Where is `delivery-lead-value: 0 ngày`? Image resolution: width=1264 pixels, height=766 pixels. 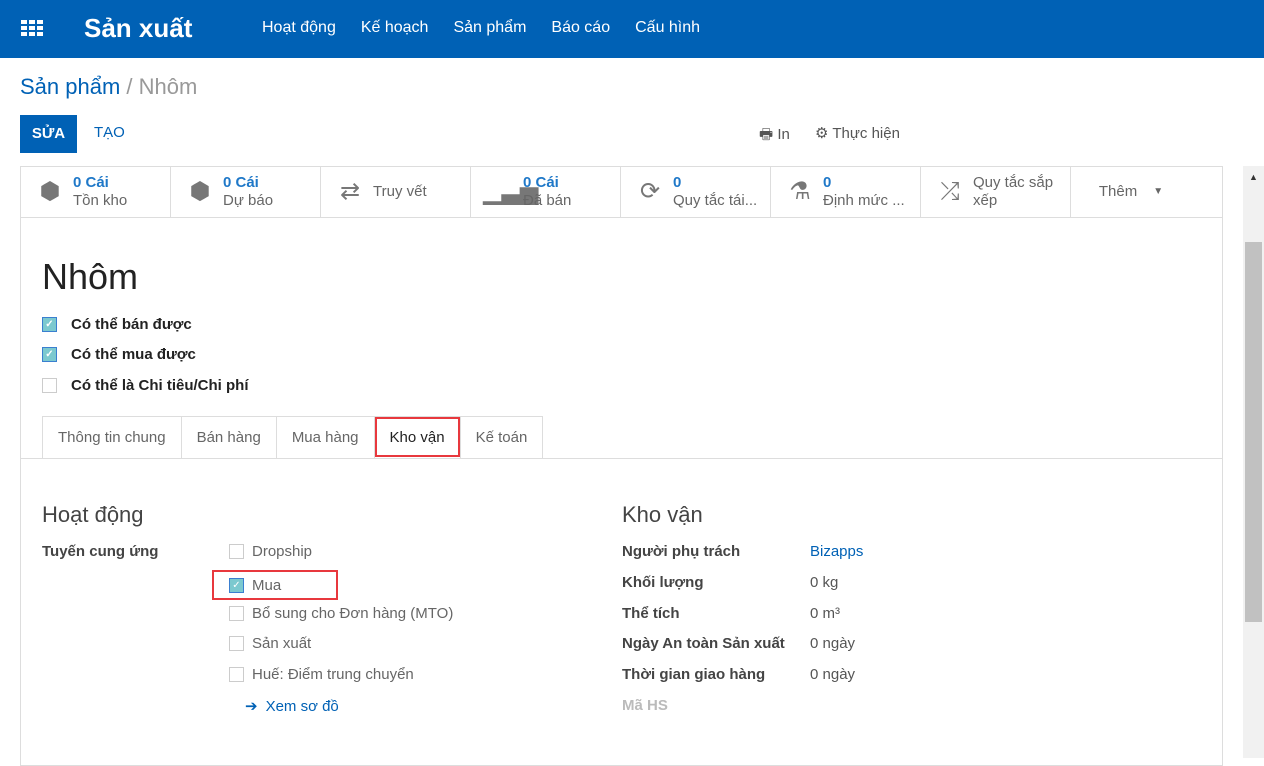
delivery-lead-value: 0 ngày is located at coordinates (833, 674).